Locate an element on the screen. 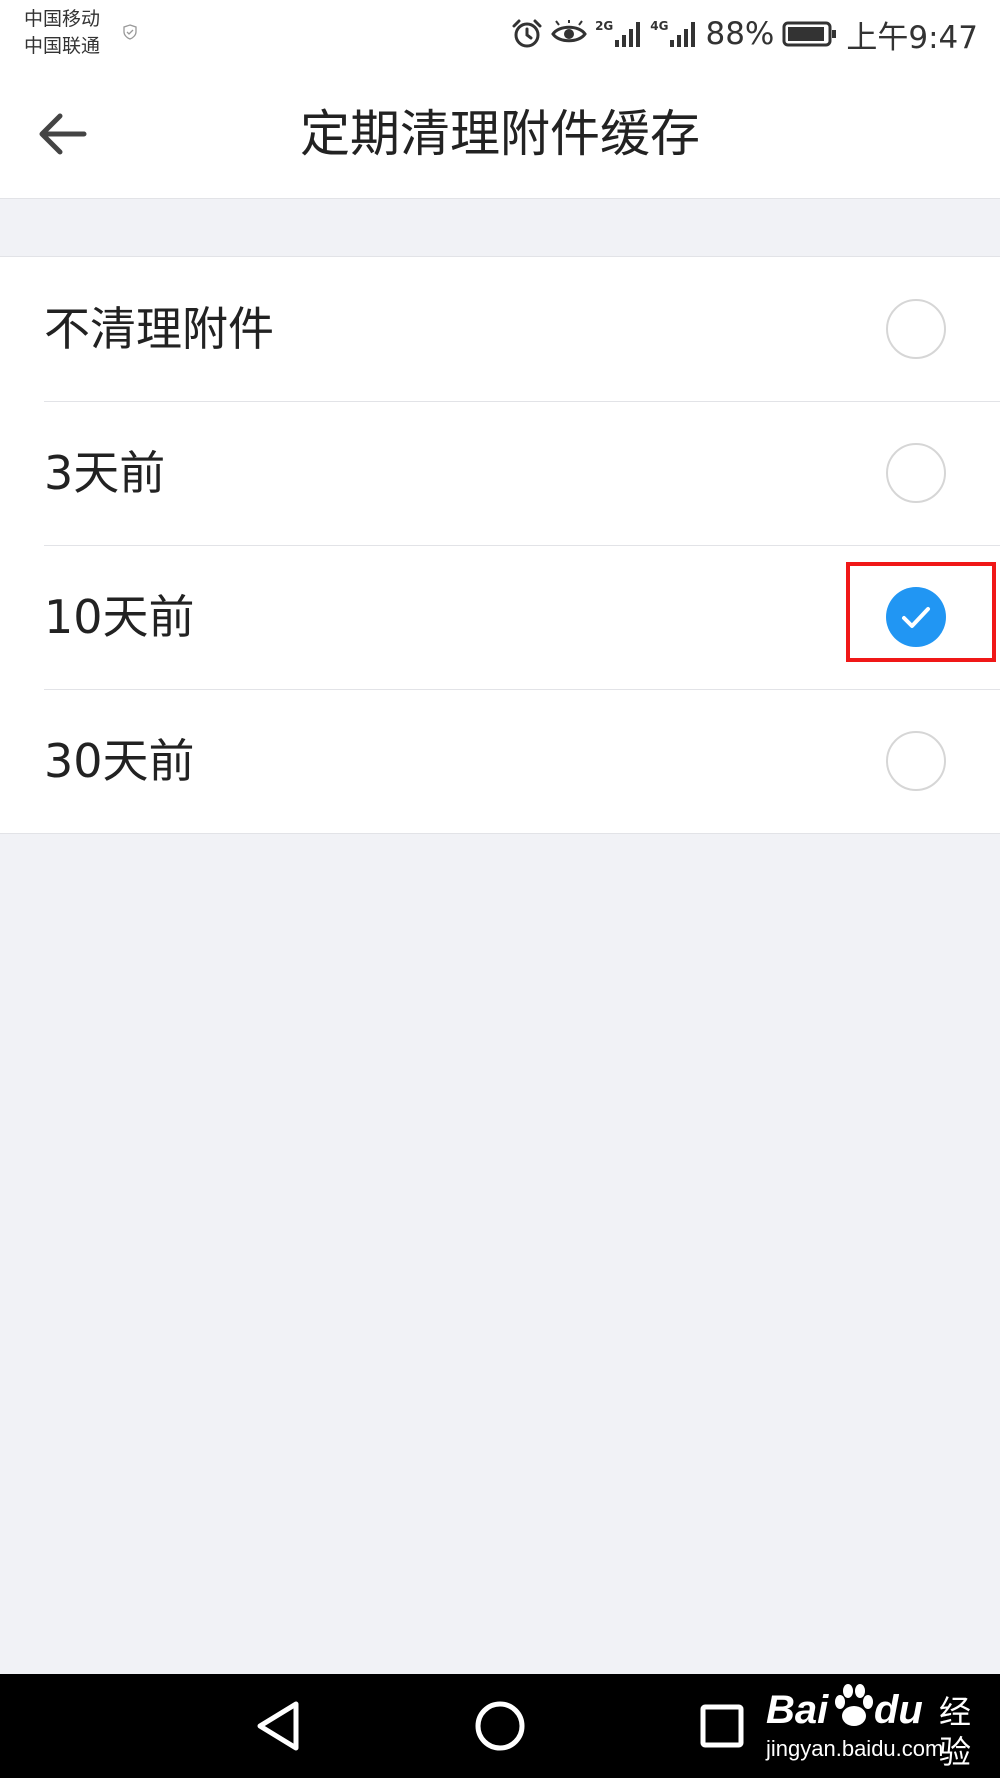 This screenshot has width=1000, height=1778. nav-home-button is located at coordinates (500, 1726).